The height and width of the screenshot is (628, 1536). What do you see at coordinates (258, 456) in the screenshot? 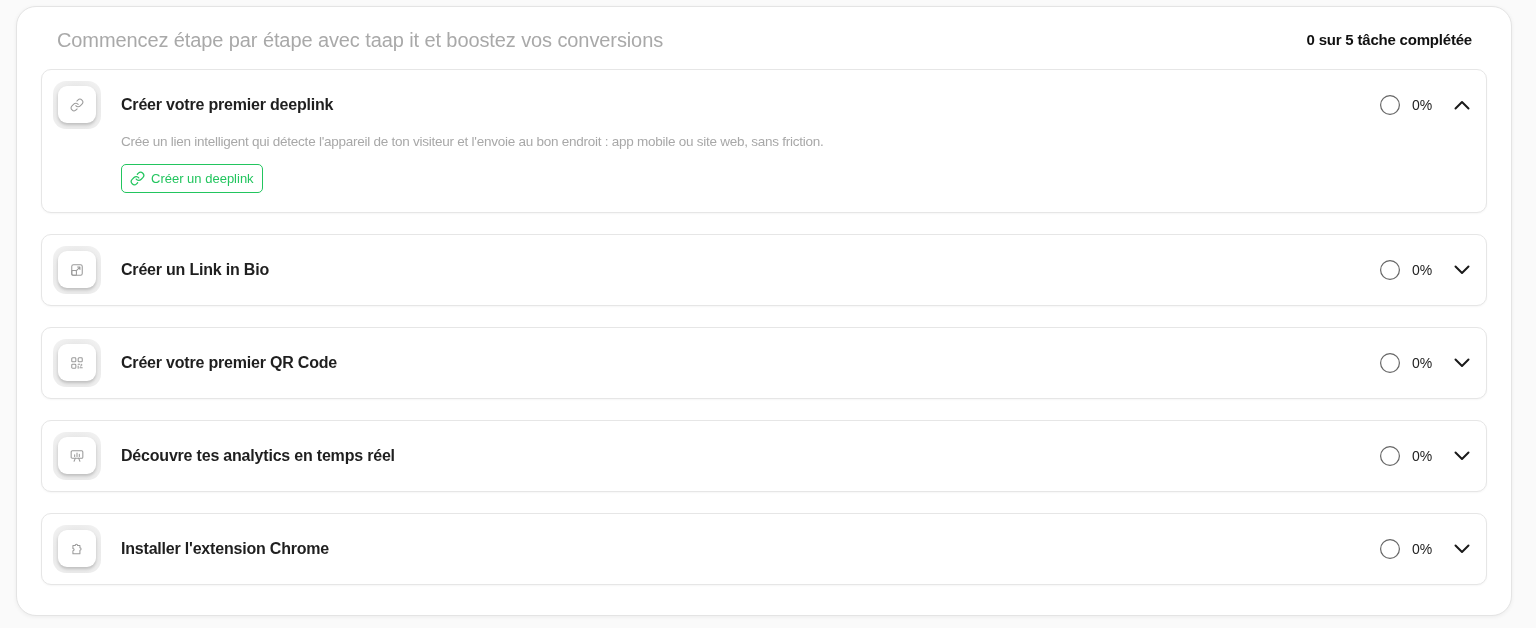
I see `task-title: Découvre tes analytics en temps réel` at bounding box center [258, 456].